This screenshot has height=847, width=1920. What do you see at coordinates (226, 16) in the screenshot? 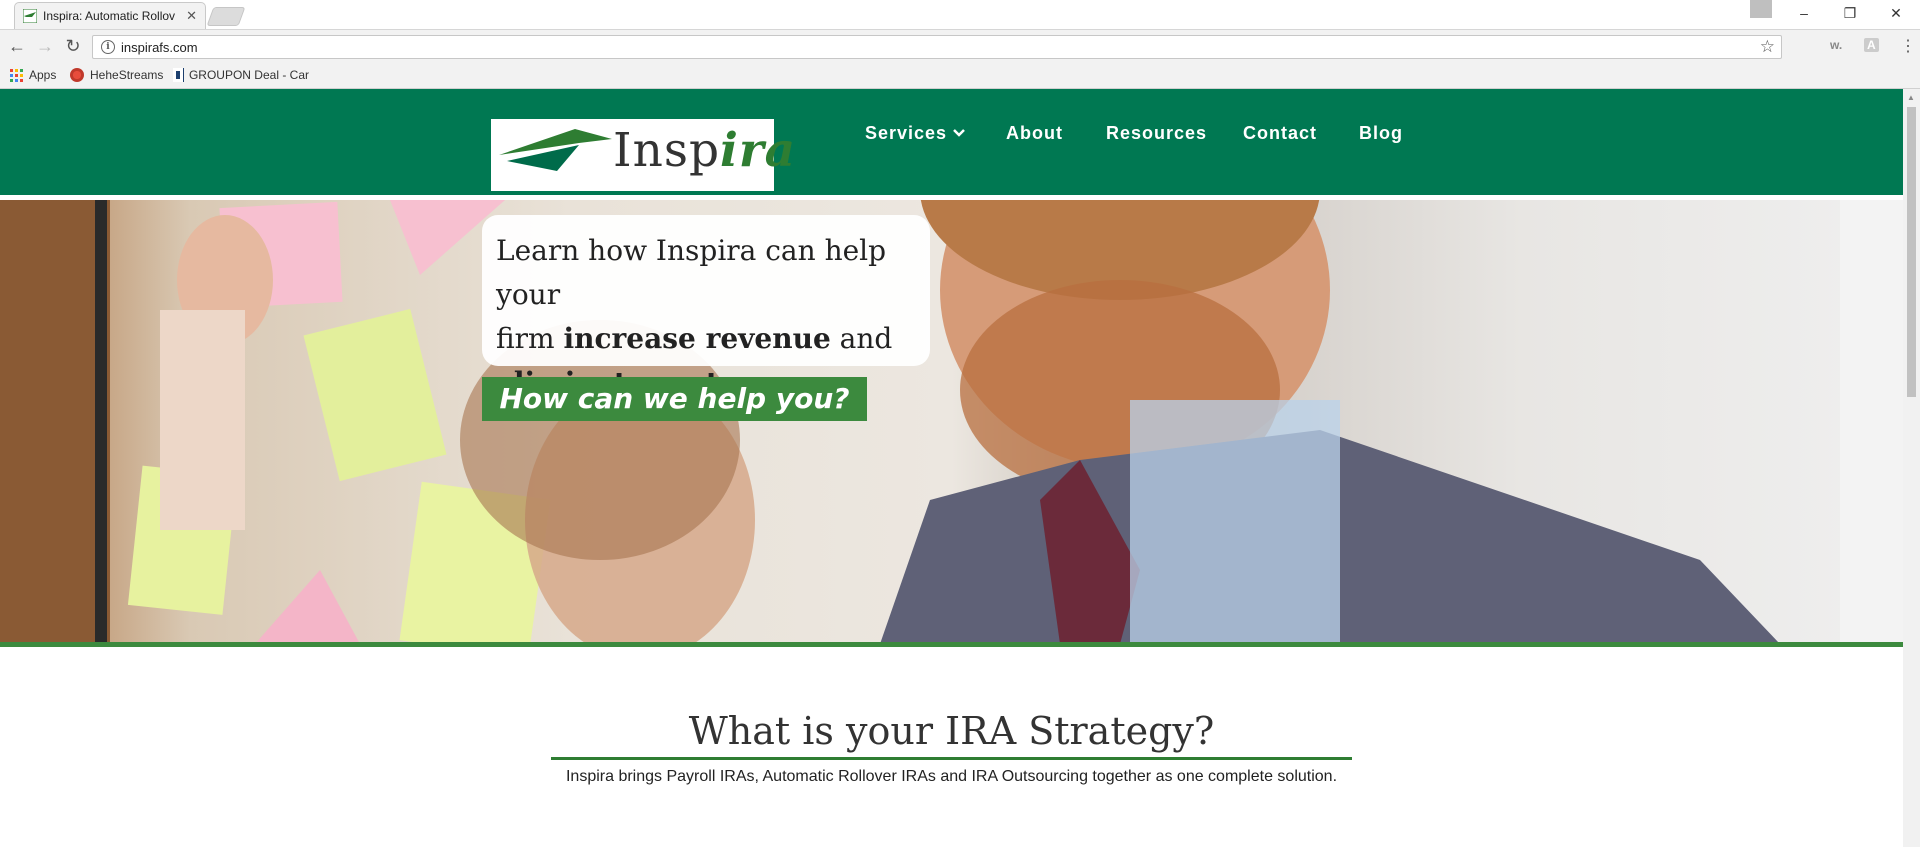
I see `new-tab-button` at bounding box center [226, 16].